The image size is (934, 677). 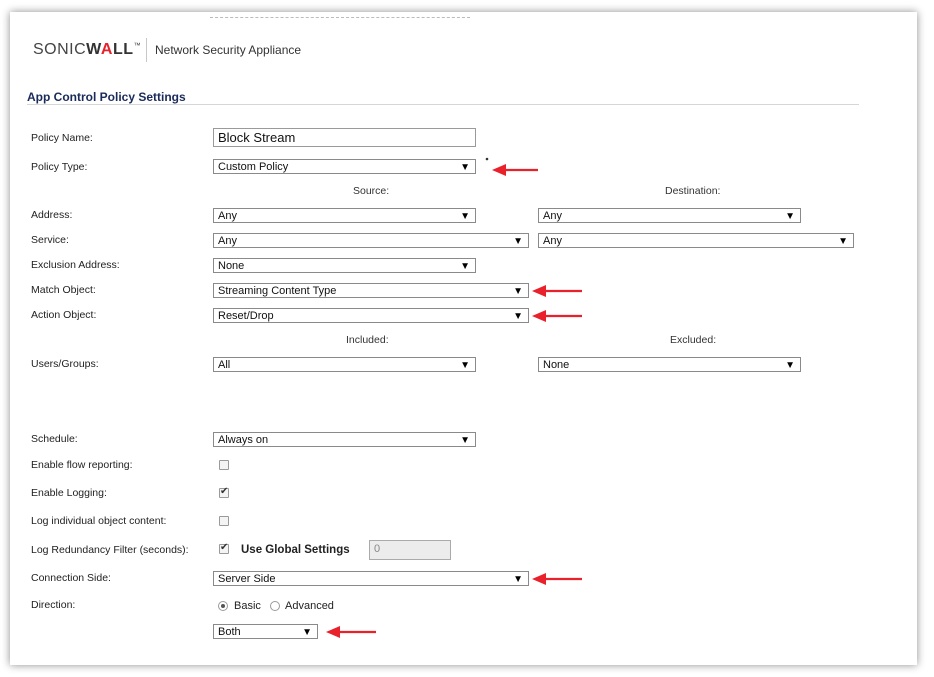 I want to click on annotation-arrow-policy-type, so click(x=511, y=166).